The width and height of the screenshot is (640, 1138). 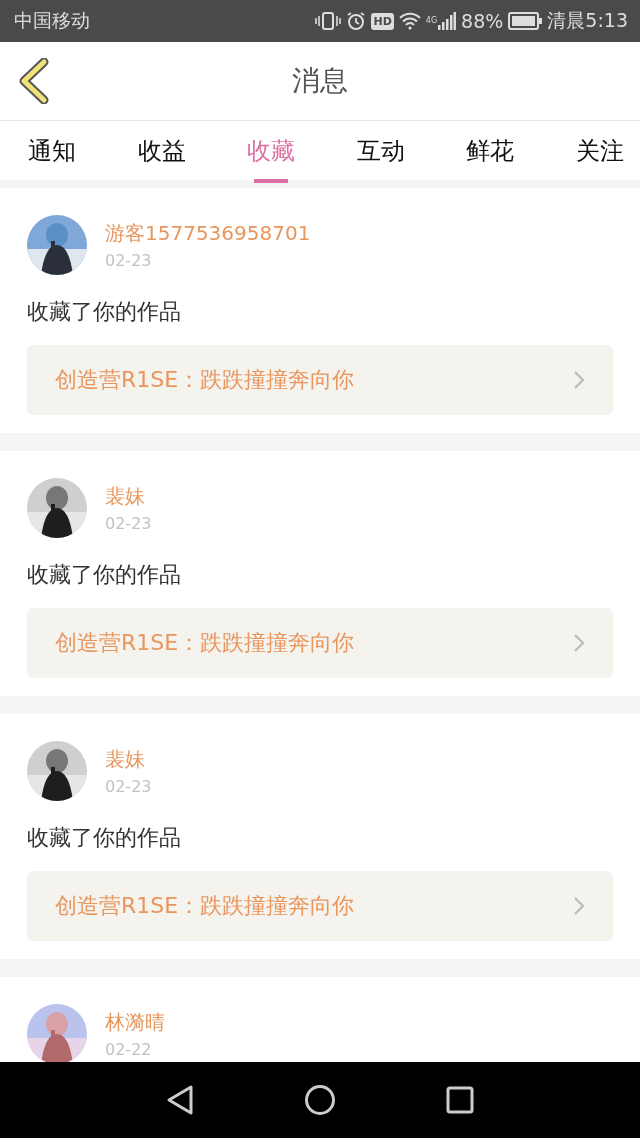 What do you see at coordinates (328, 21) in the screenshot?
I see `vibrate-icon` at bounding box center [328, 21].